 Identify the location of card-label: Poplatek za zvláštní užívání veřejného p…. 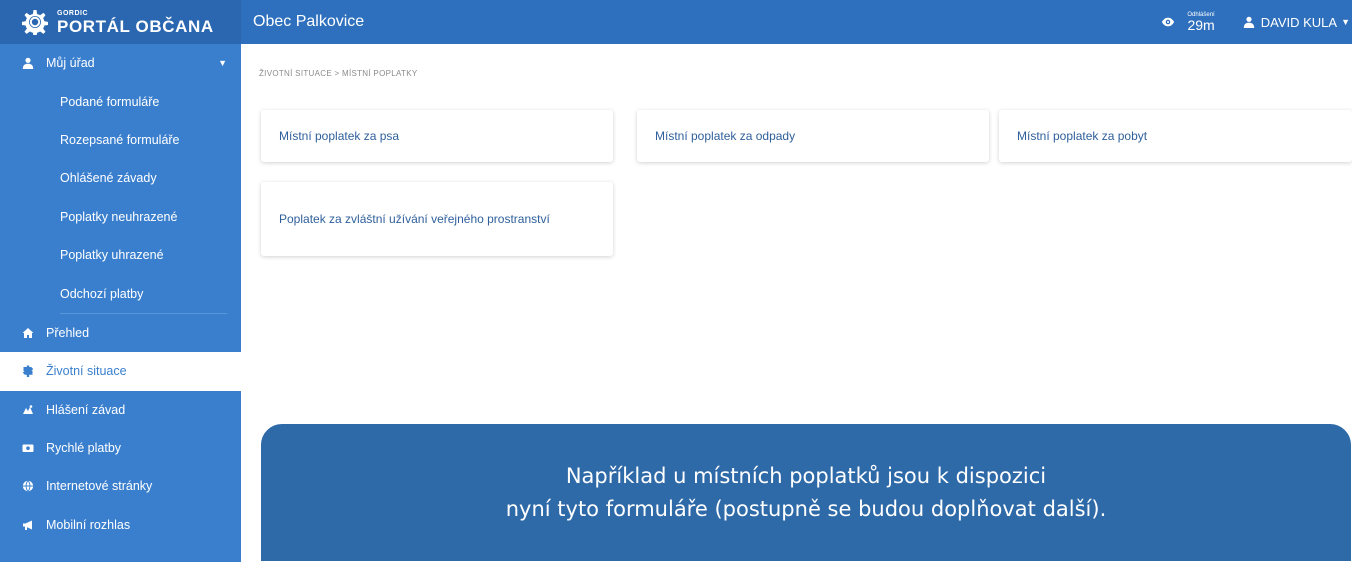
(414, 218).